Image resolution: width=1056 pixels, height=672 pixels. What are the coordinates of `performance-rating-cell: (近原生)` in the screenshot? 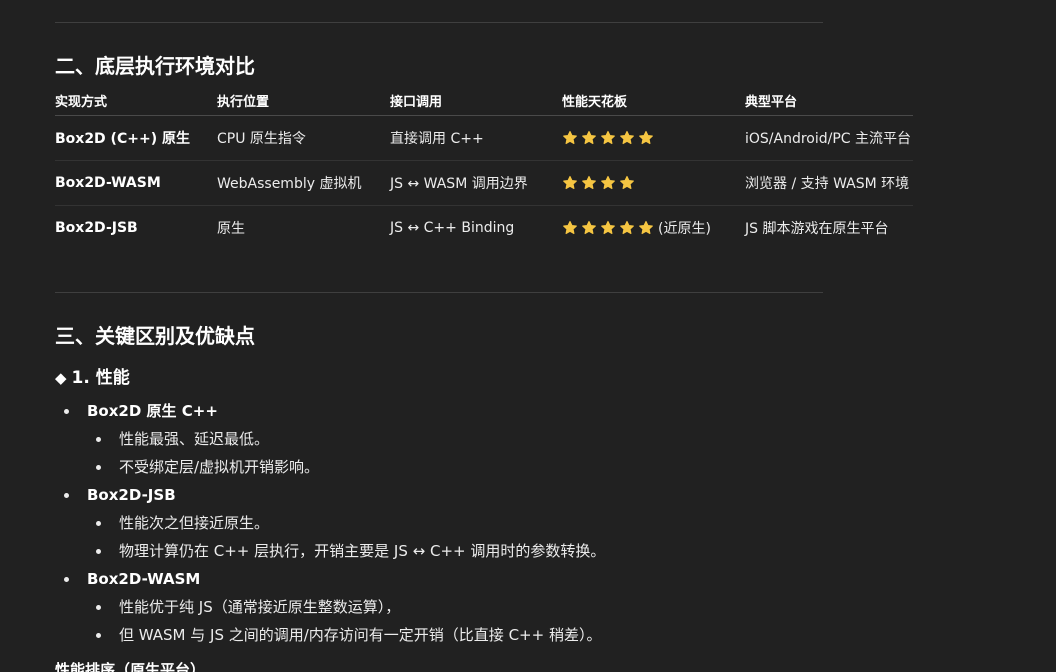 It's located at (653, 228).